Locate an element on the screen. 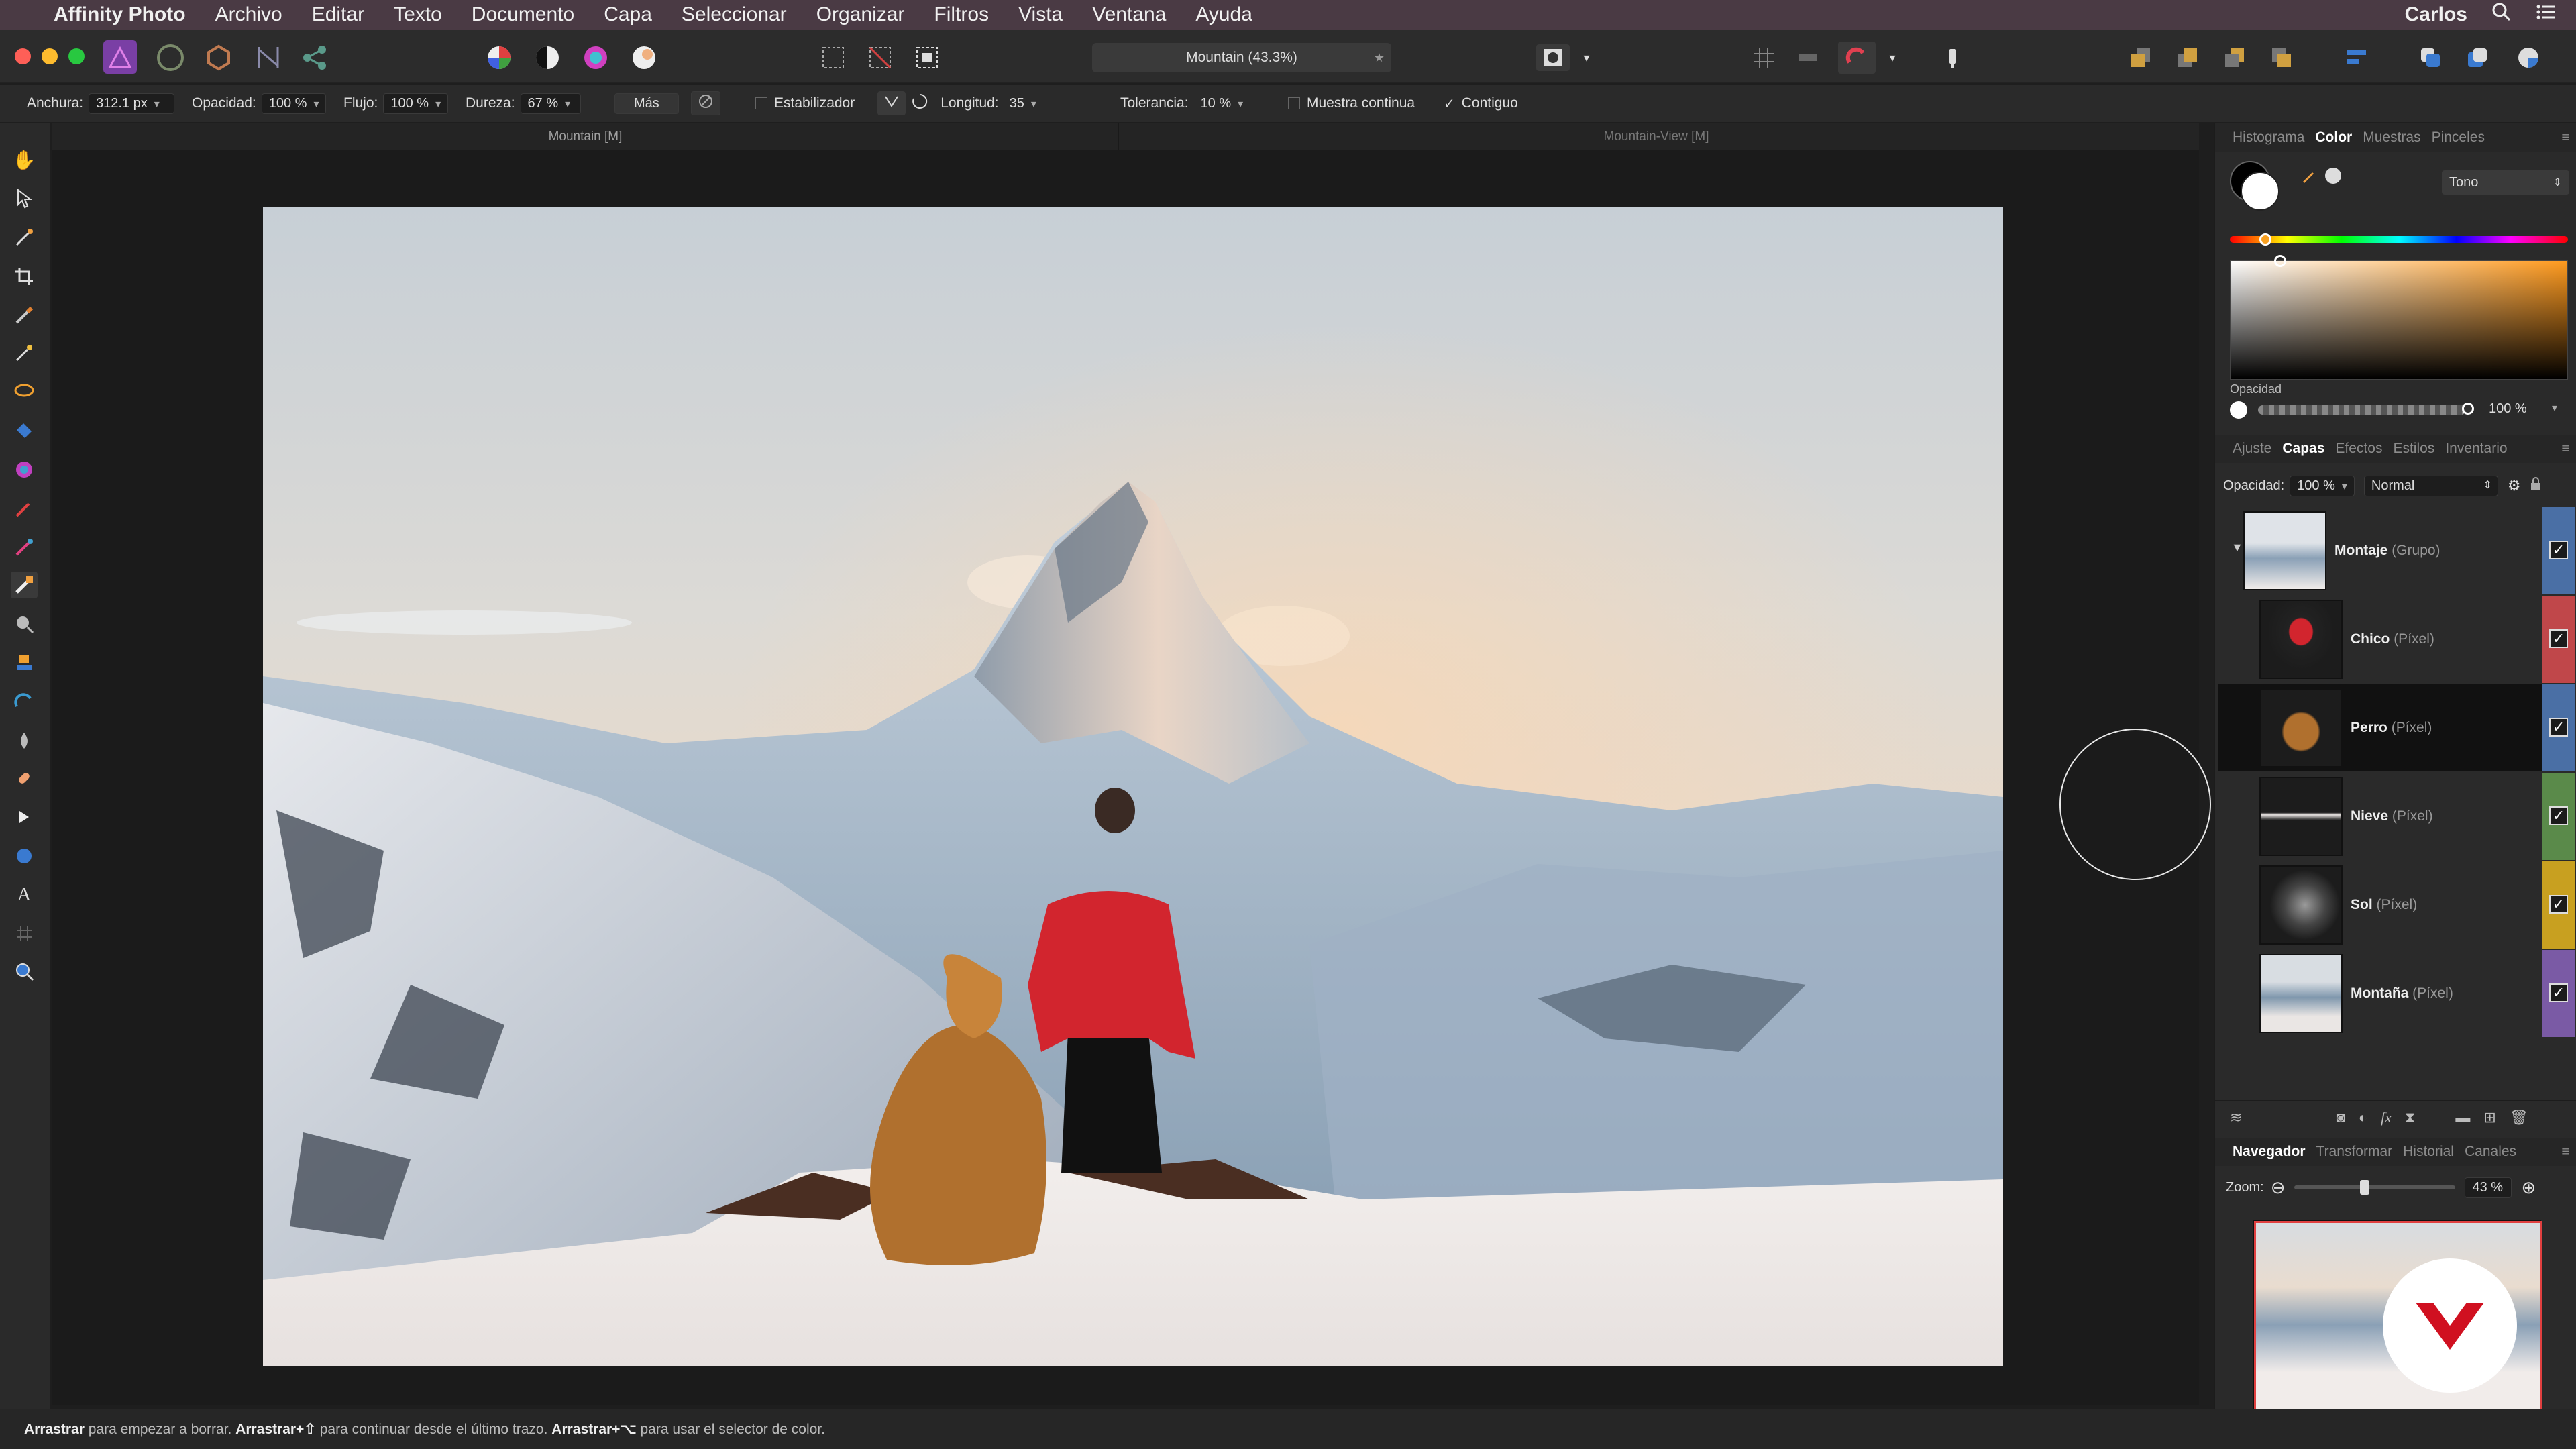 The image size is (2576, 1449). menu-ayuda: Ayuda is located at coordinates (1223, 14).